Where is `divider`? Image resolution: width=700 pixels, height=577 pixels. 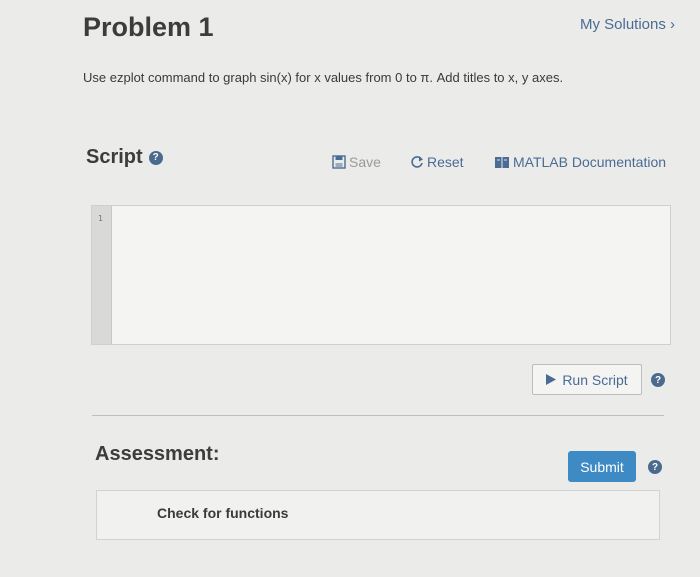 divider is located at coordinates (378, 415).